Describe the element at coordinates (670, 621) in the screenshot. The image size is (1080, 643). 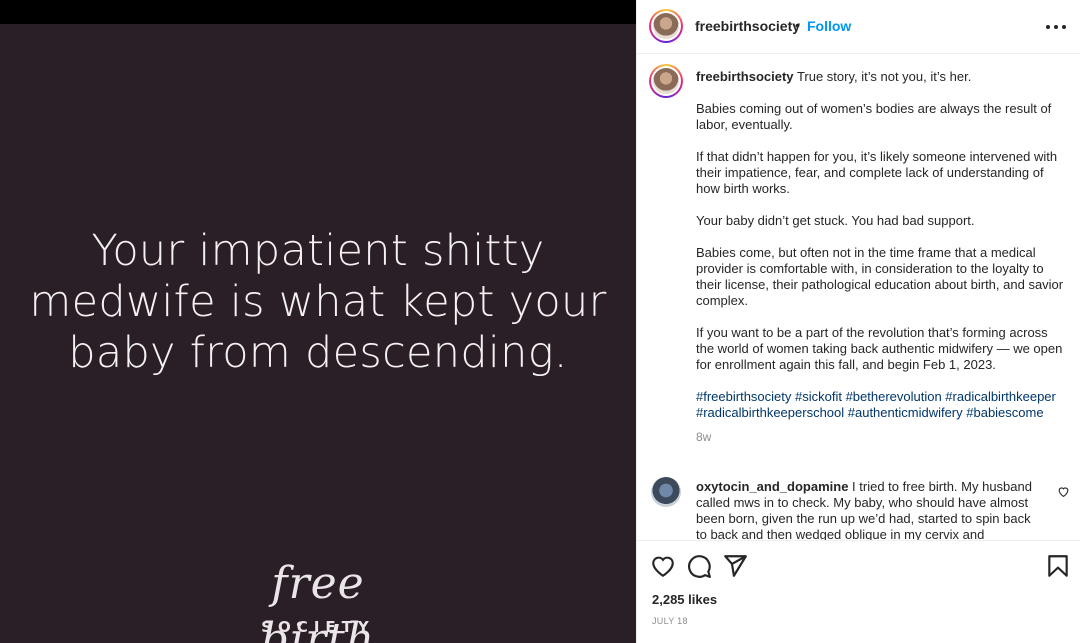
I see `post-date: JULY 18` at that location.